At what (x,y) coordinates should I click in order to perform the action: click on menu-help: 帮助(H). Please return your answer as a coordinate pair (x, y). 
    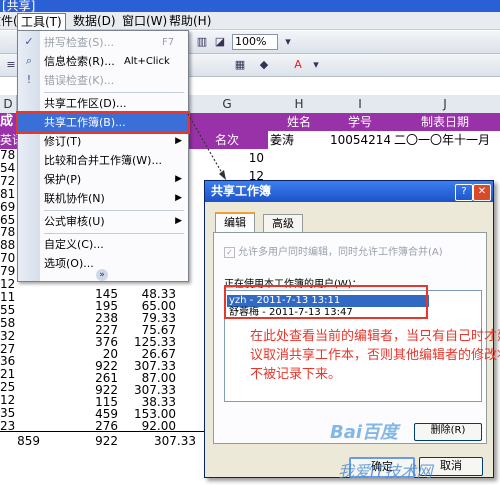
    Looking at the image, I should click on (190, 21).